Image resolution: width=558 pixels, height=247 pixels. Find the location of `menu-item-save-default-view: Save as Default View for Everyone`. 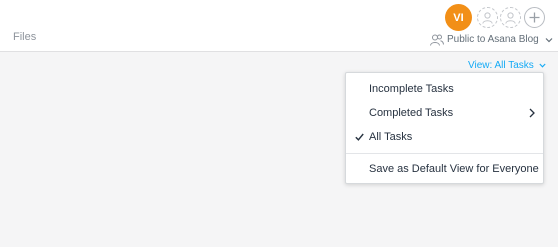

menu-item-save-default-view: Save as Default View for Everyone is located at coordinates (444, 169).